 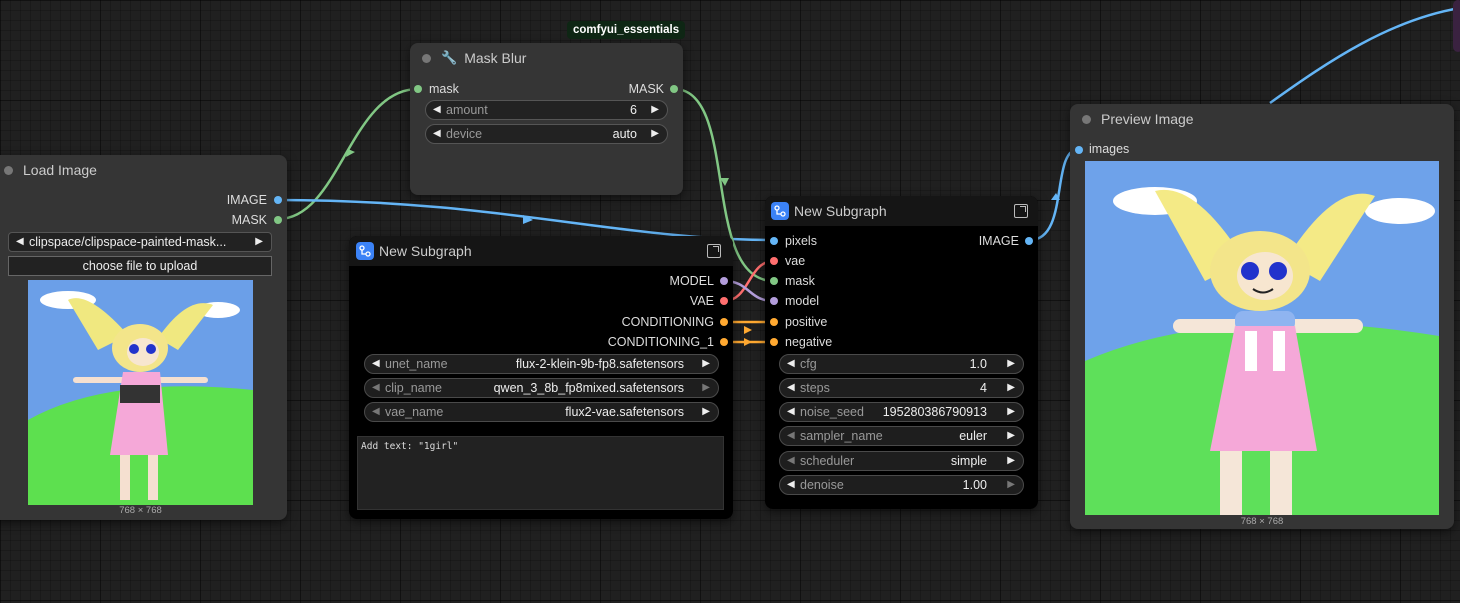 I want to click on denoise-widget: ◀ denoise 1.00 ▶, so click(x=901, y=485).